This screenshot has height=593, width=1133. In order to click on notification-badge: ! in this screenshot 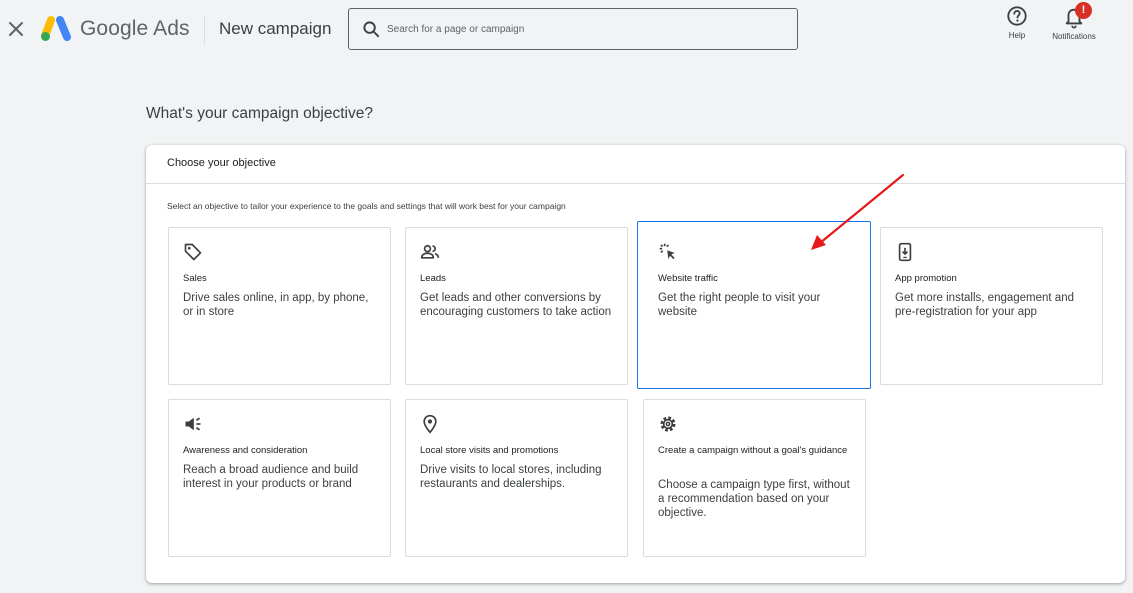, I will do `click(1083, 10)`.